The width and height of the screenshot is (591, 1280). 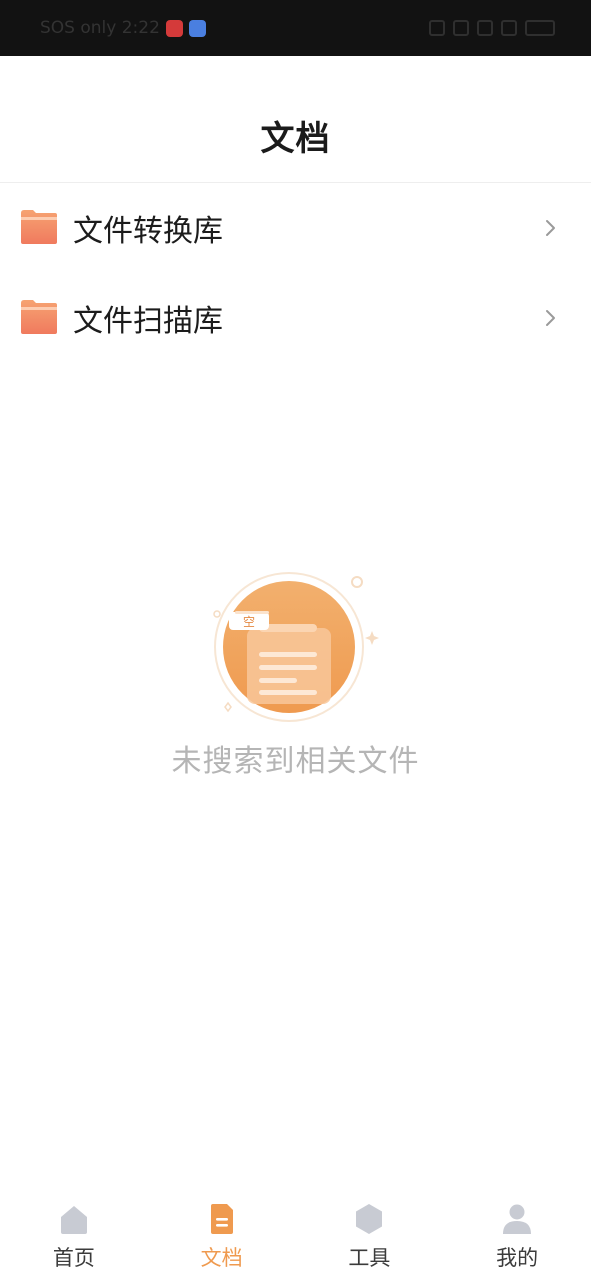 I want to click on bottom-navigation: 首页 文档 工具 我的, so click(x=295, y=1236).